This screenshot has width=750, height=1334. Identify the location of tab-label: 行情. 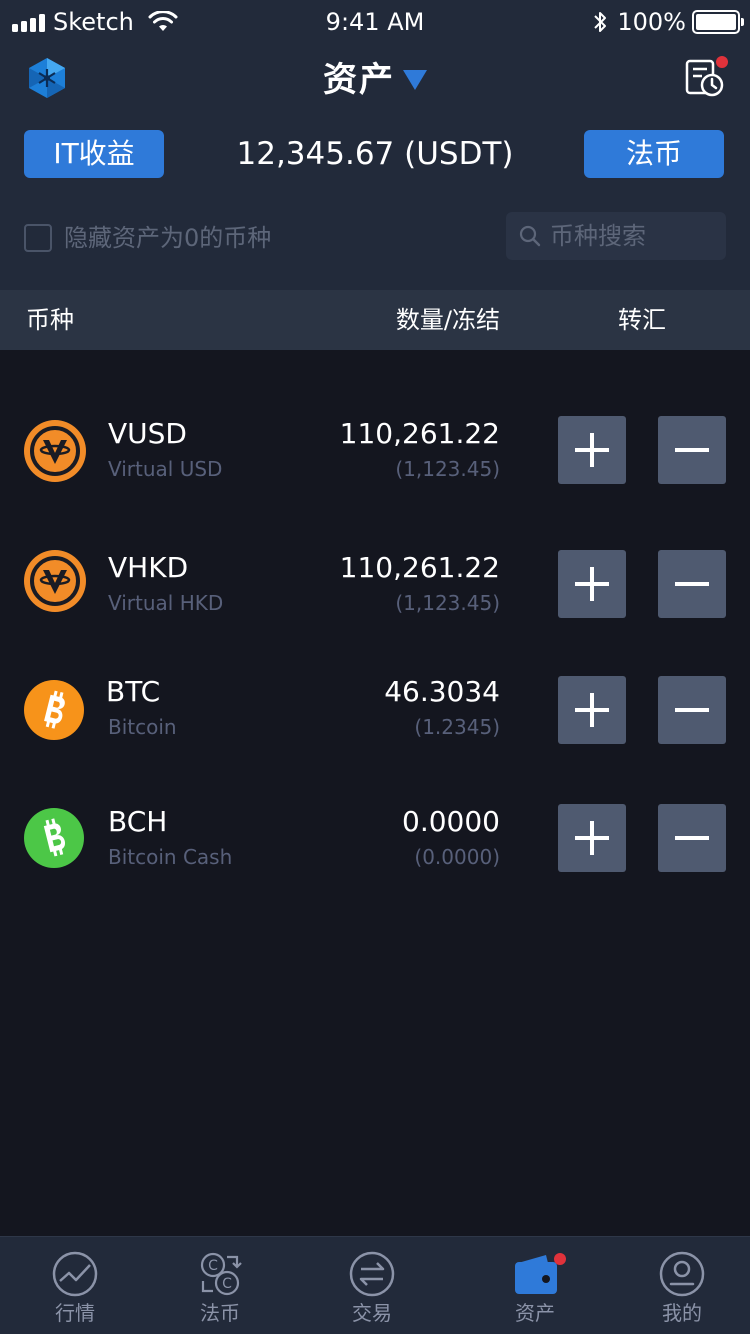
(75, 1313).